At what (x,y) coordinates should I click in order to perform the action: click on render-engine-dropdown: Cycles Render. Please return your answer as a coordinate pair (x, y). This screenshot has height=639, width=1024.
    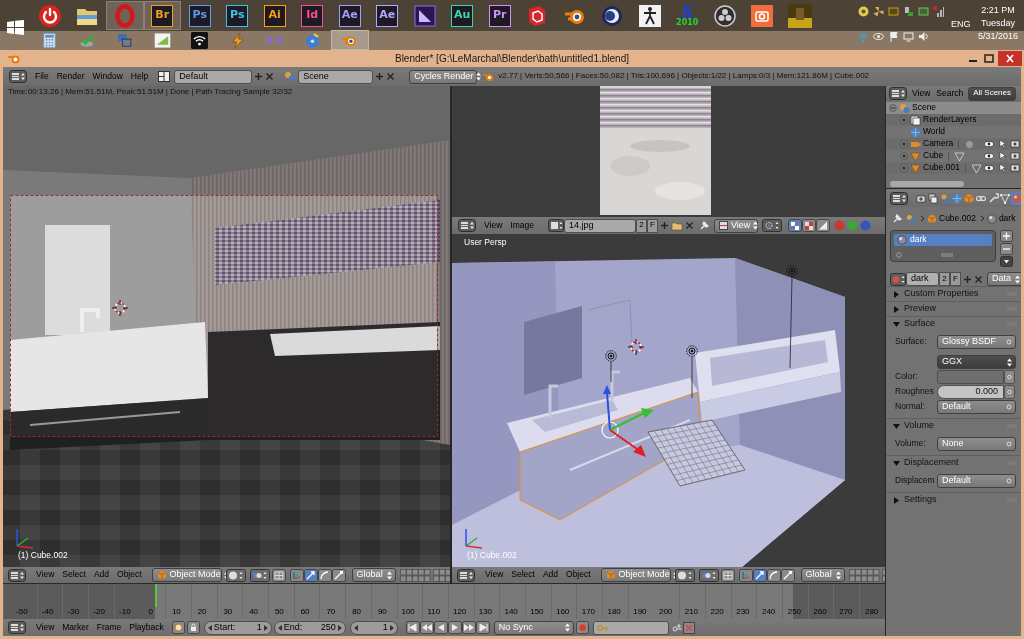
    Looking at the image, I should click on (443, 76).